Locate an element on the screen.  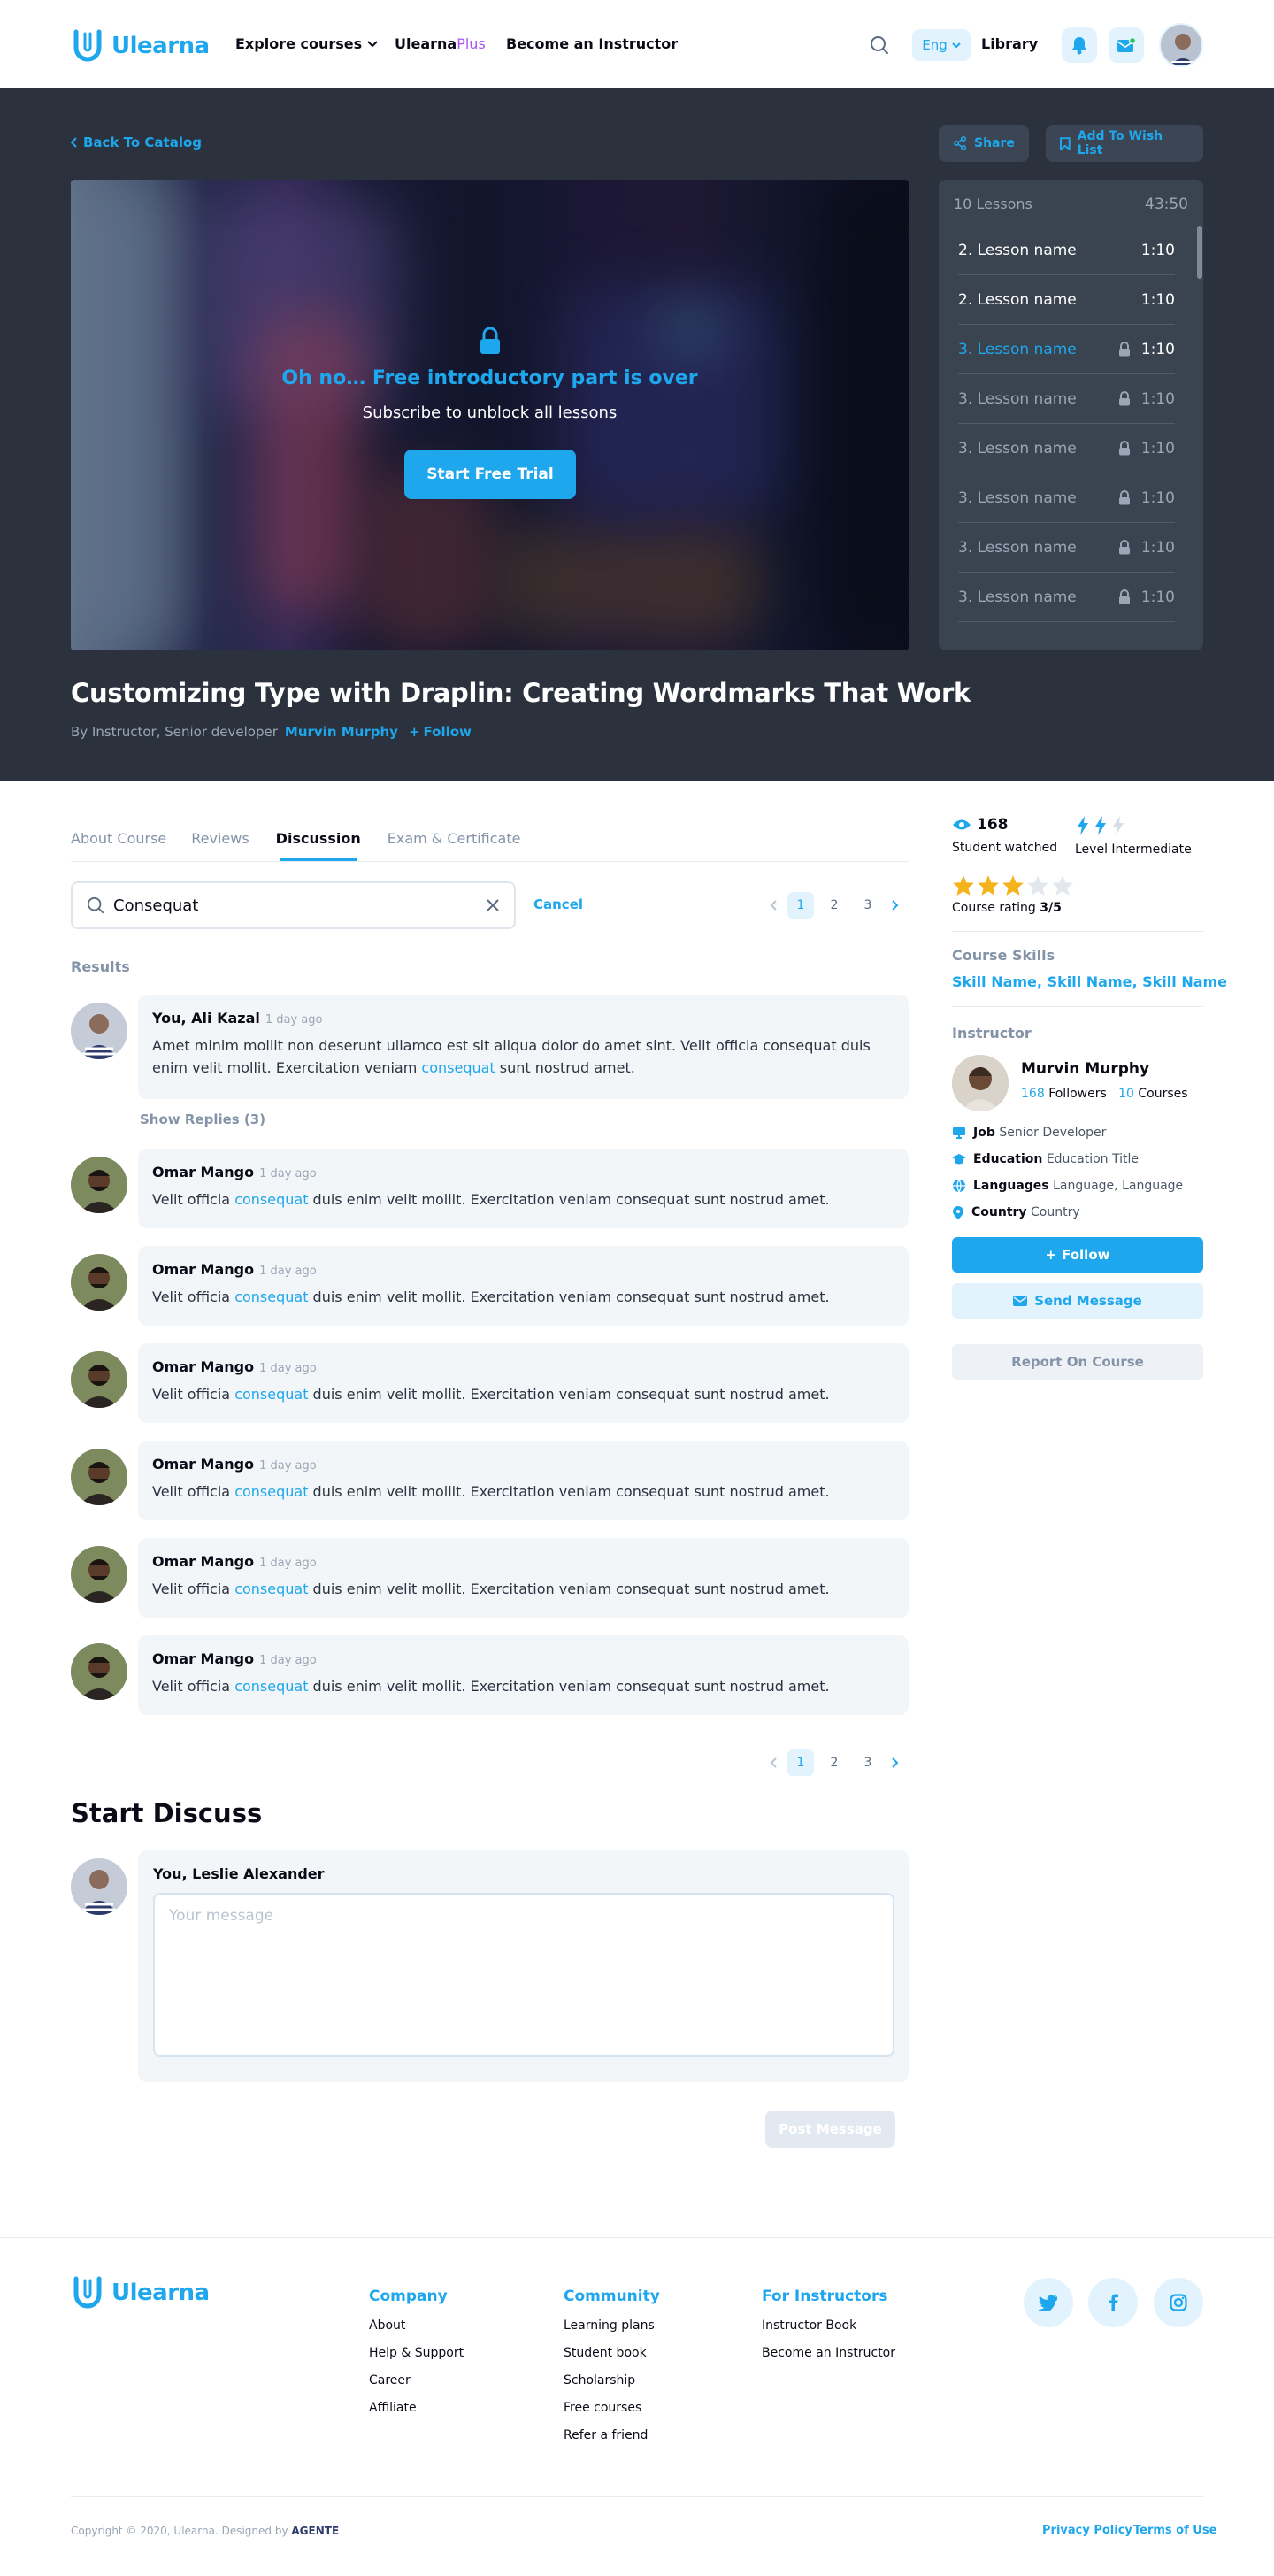
lightning-icon is located at coordinates (1100, 825).